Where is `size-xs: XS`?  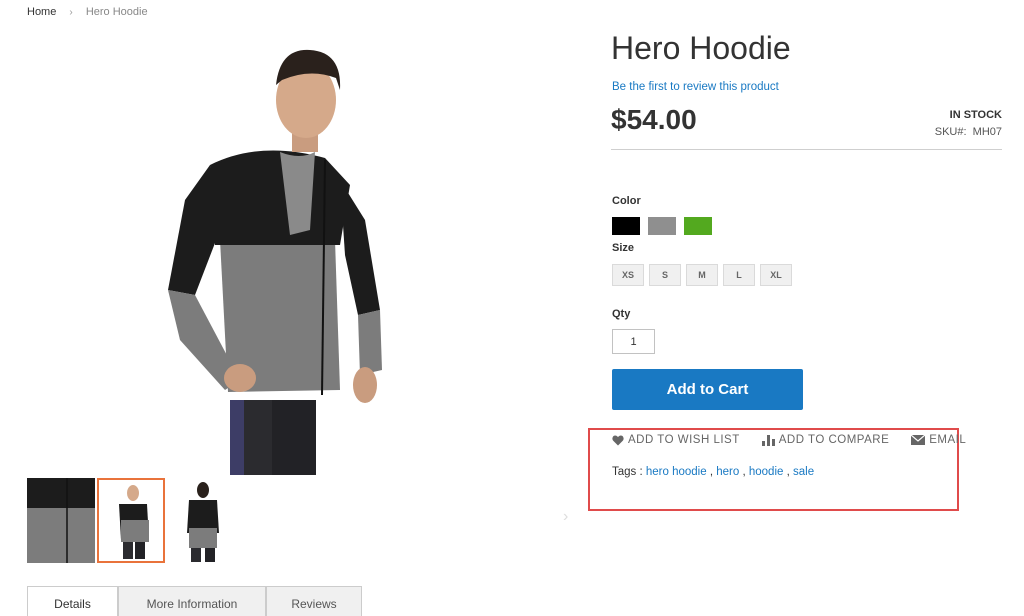
size-xs: XS is located at coordinates (628, 275).